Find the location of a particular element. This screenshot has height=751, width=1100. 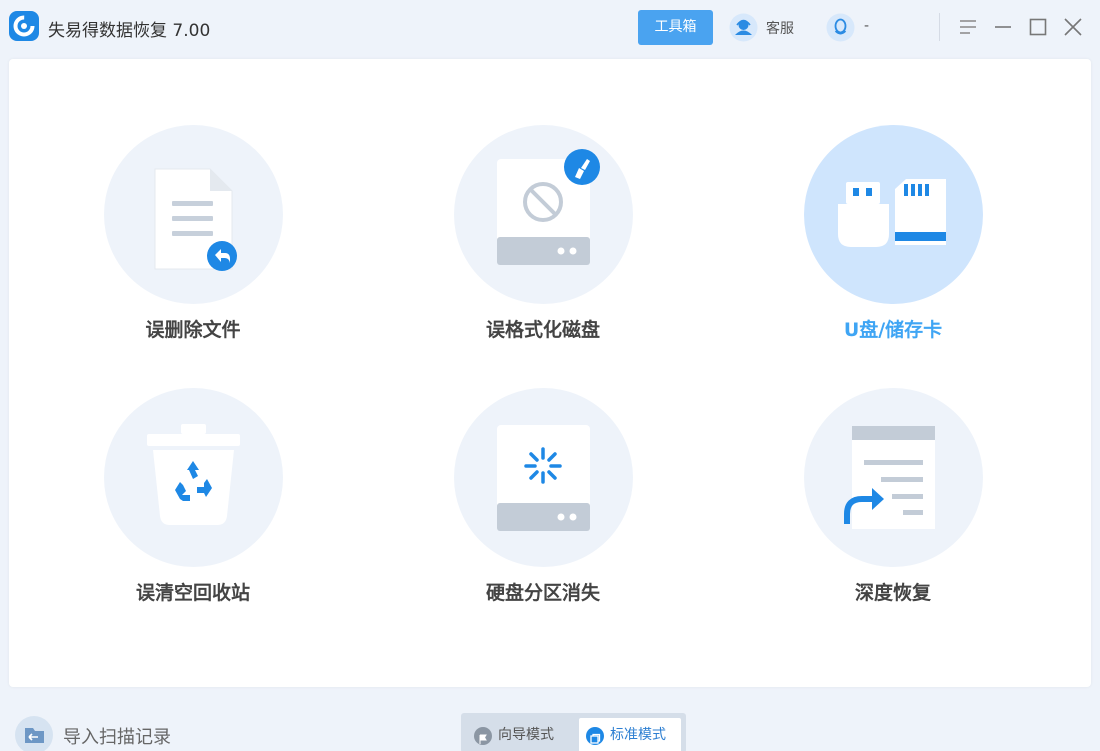

lost-partition-icon is located at coordinates (543, 478).